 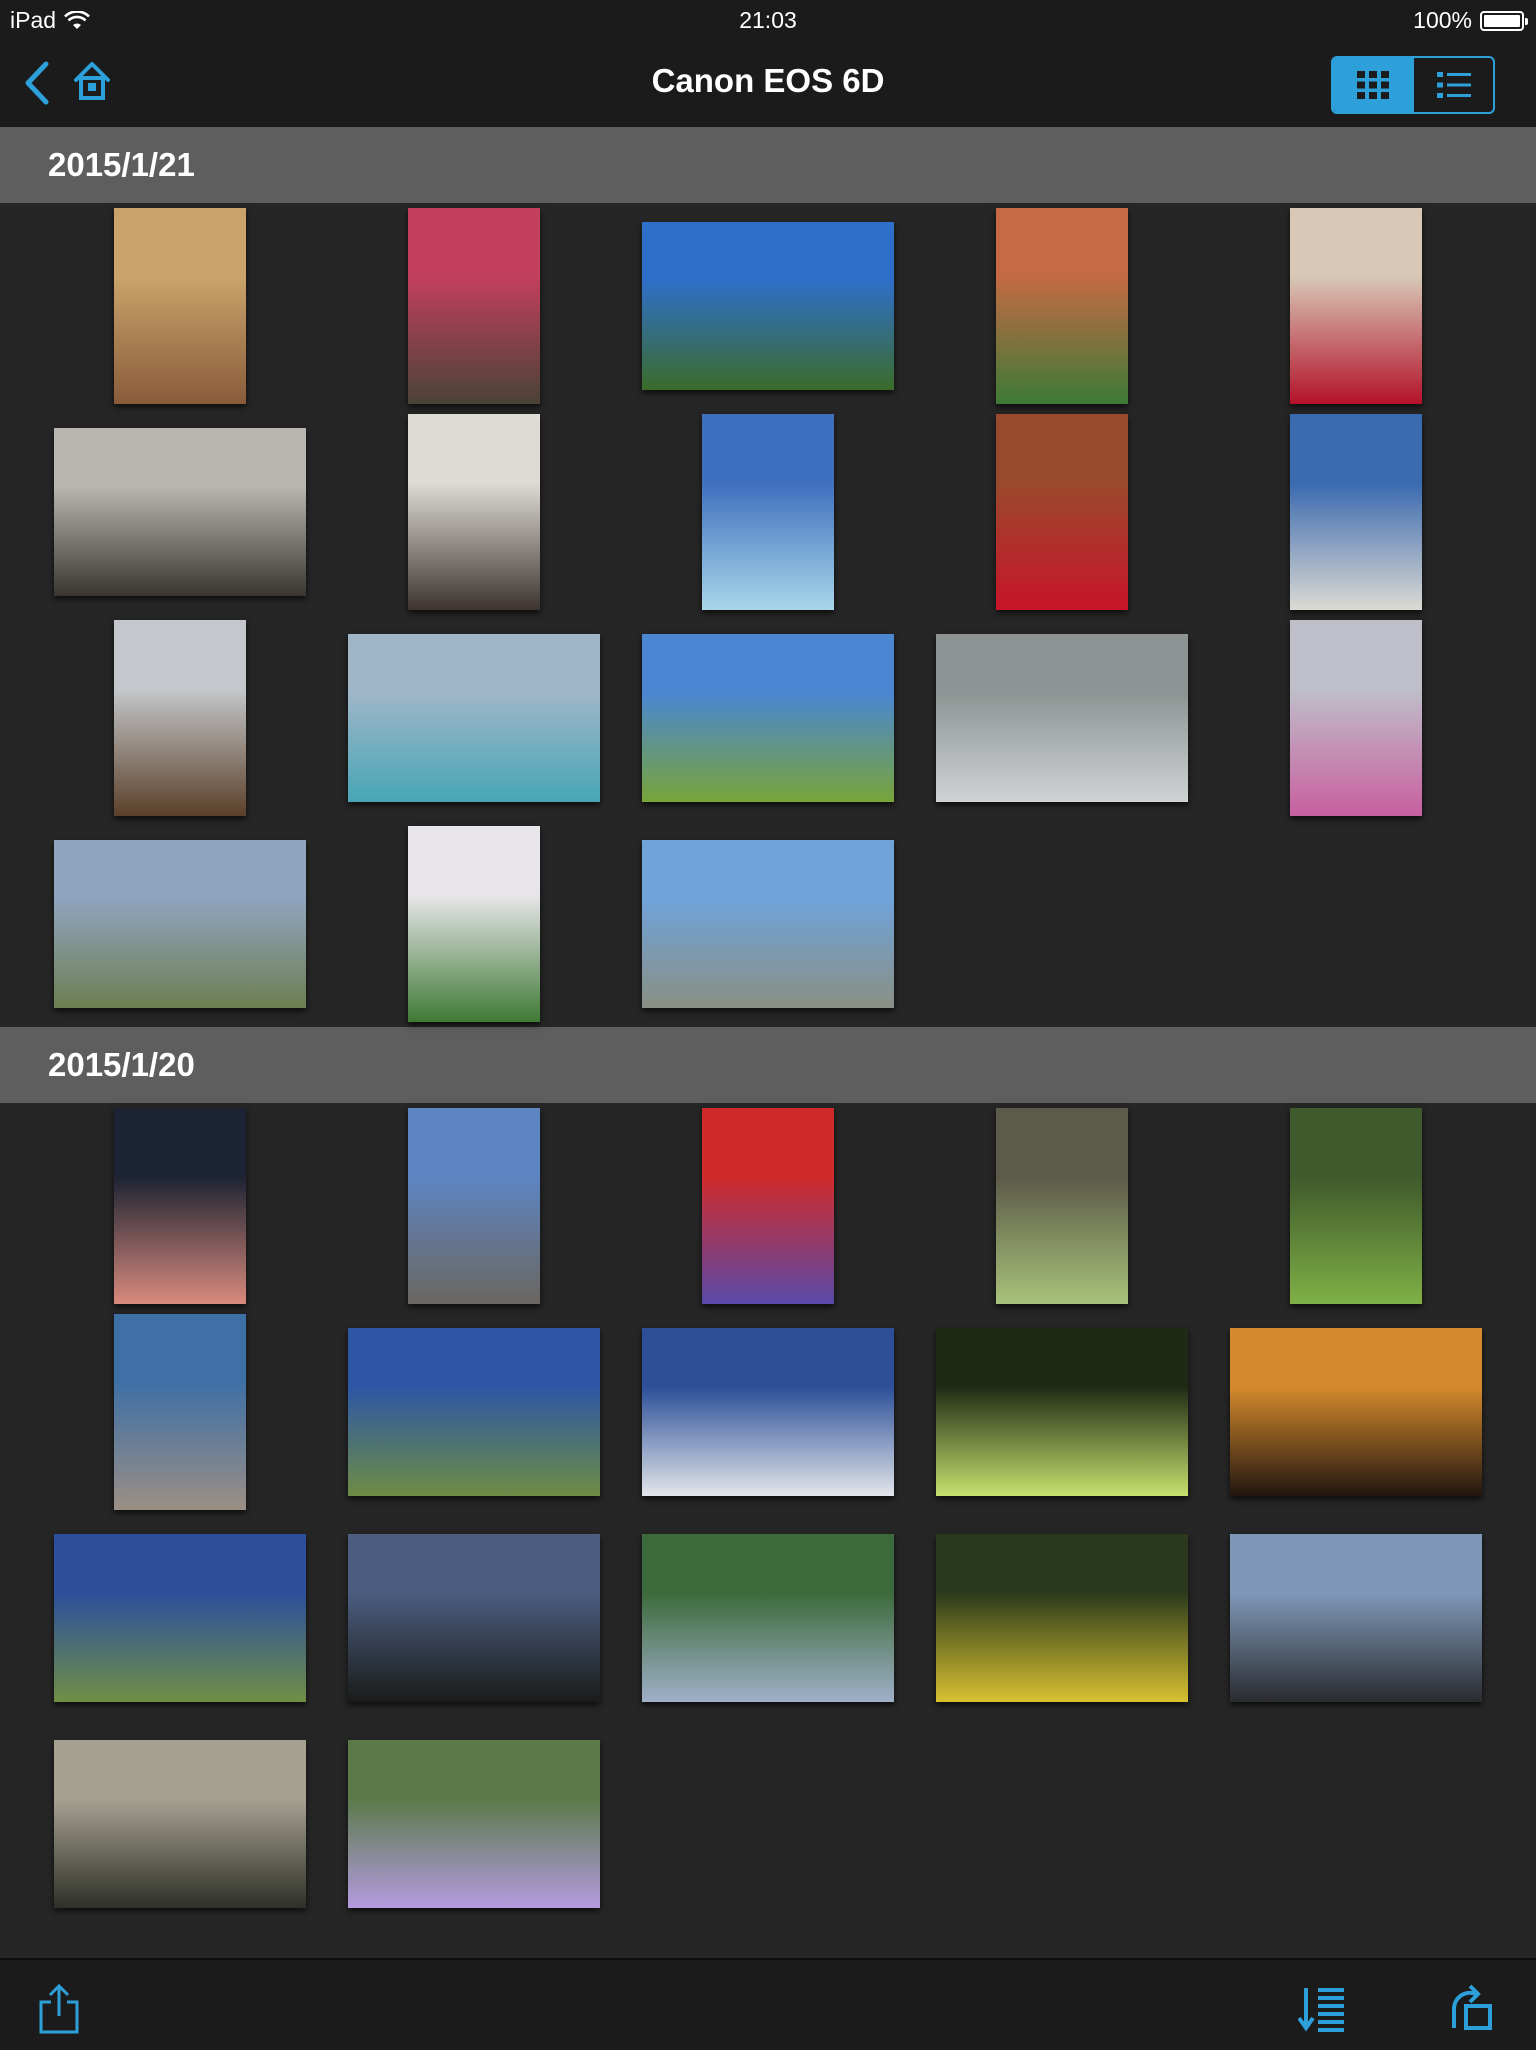 I want to click on list-view-icon, so click(x=1453, y=85).